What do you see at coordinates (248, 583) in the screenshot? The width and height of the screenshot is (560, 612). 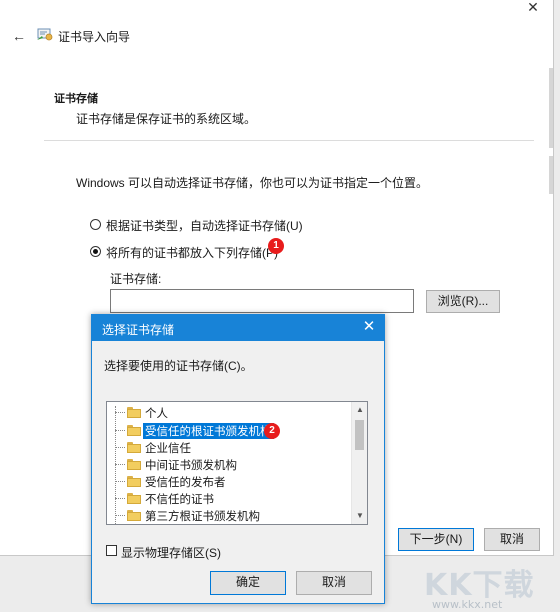 I see `ok-button: 确定` at bounding box center [248, 583].